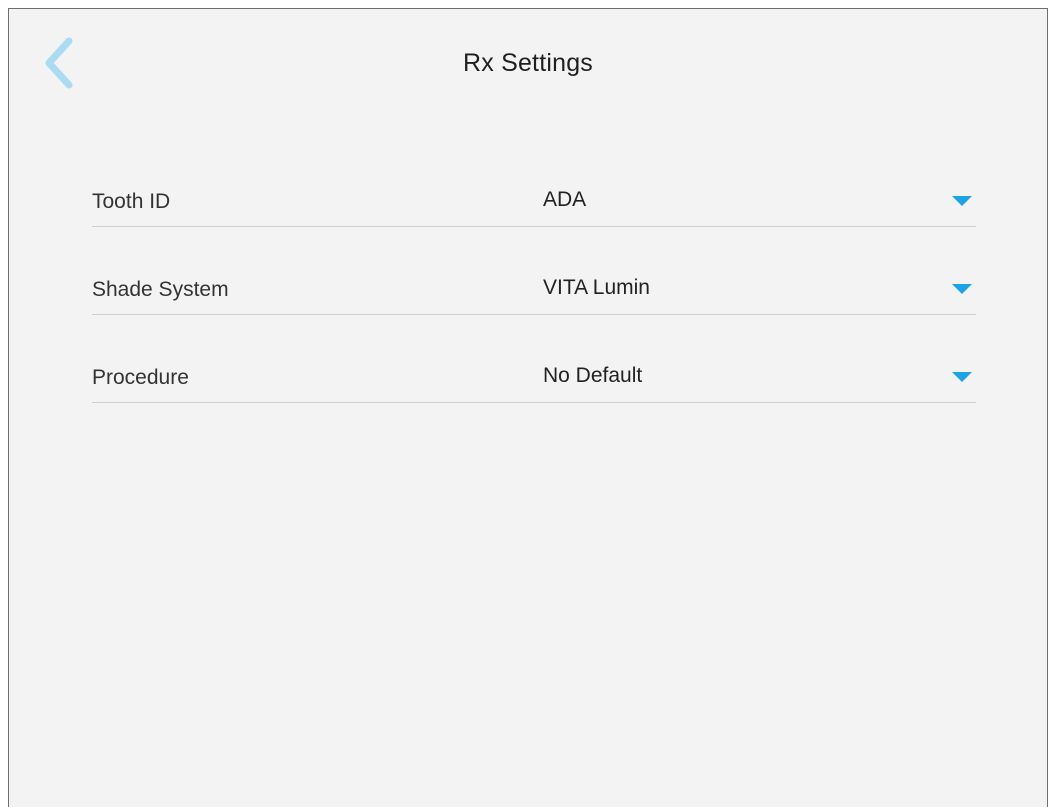  Describe the element at coordinates (534, 198) in the screenshot. I see `setting-row-tooth-id: Tooth ID ADA` at that location.